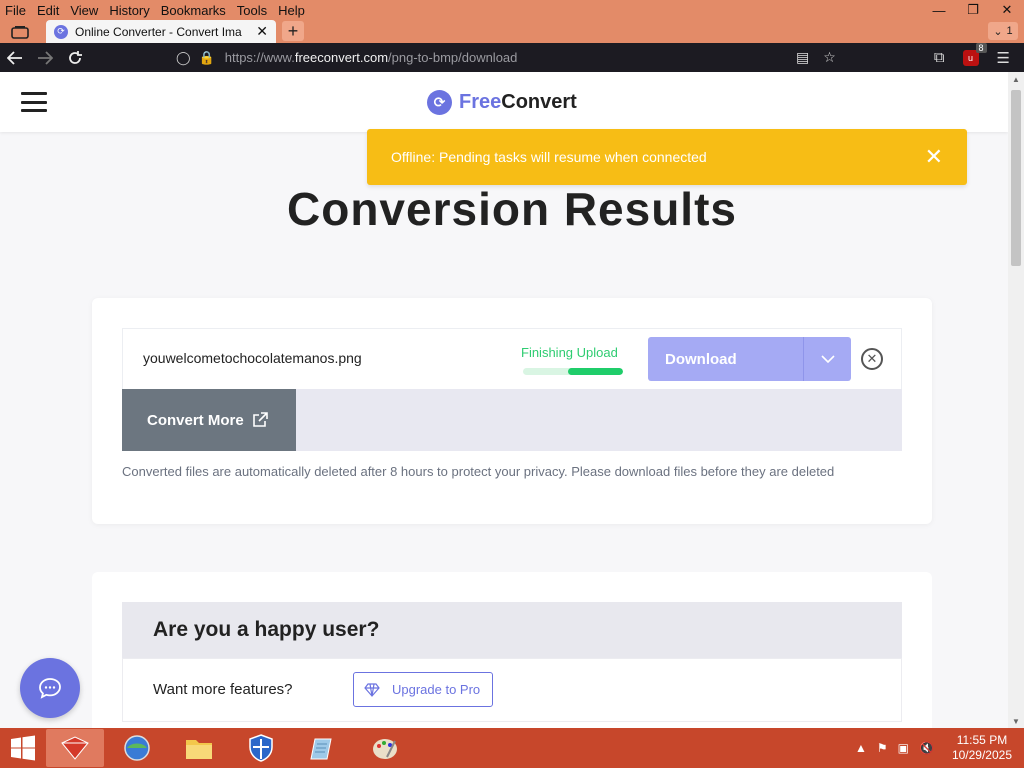 The height and width of the screenshot is (768, 1024). What do you see at coordinates (199, 748) in the screenshot?
I see `taskbar-file-explorer-icon` at bounding box center [199, 748].